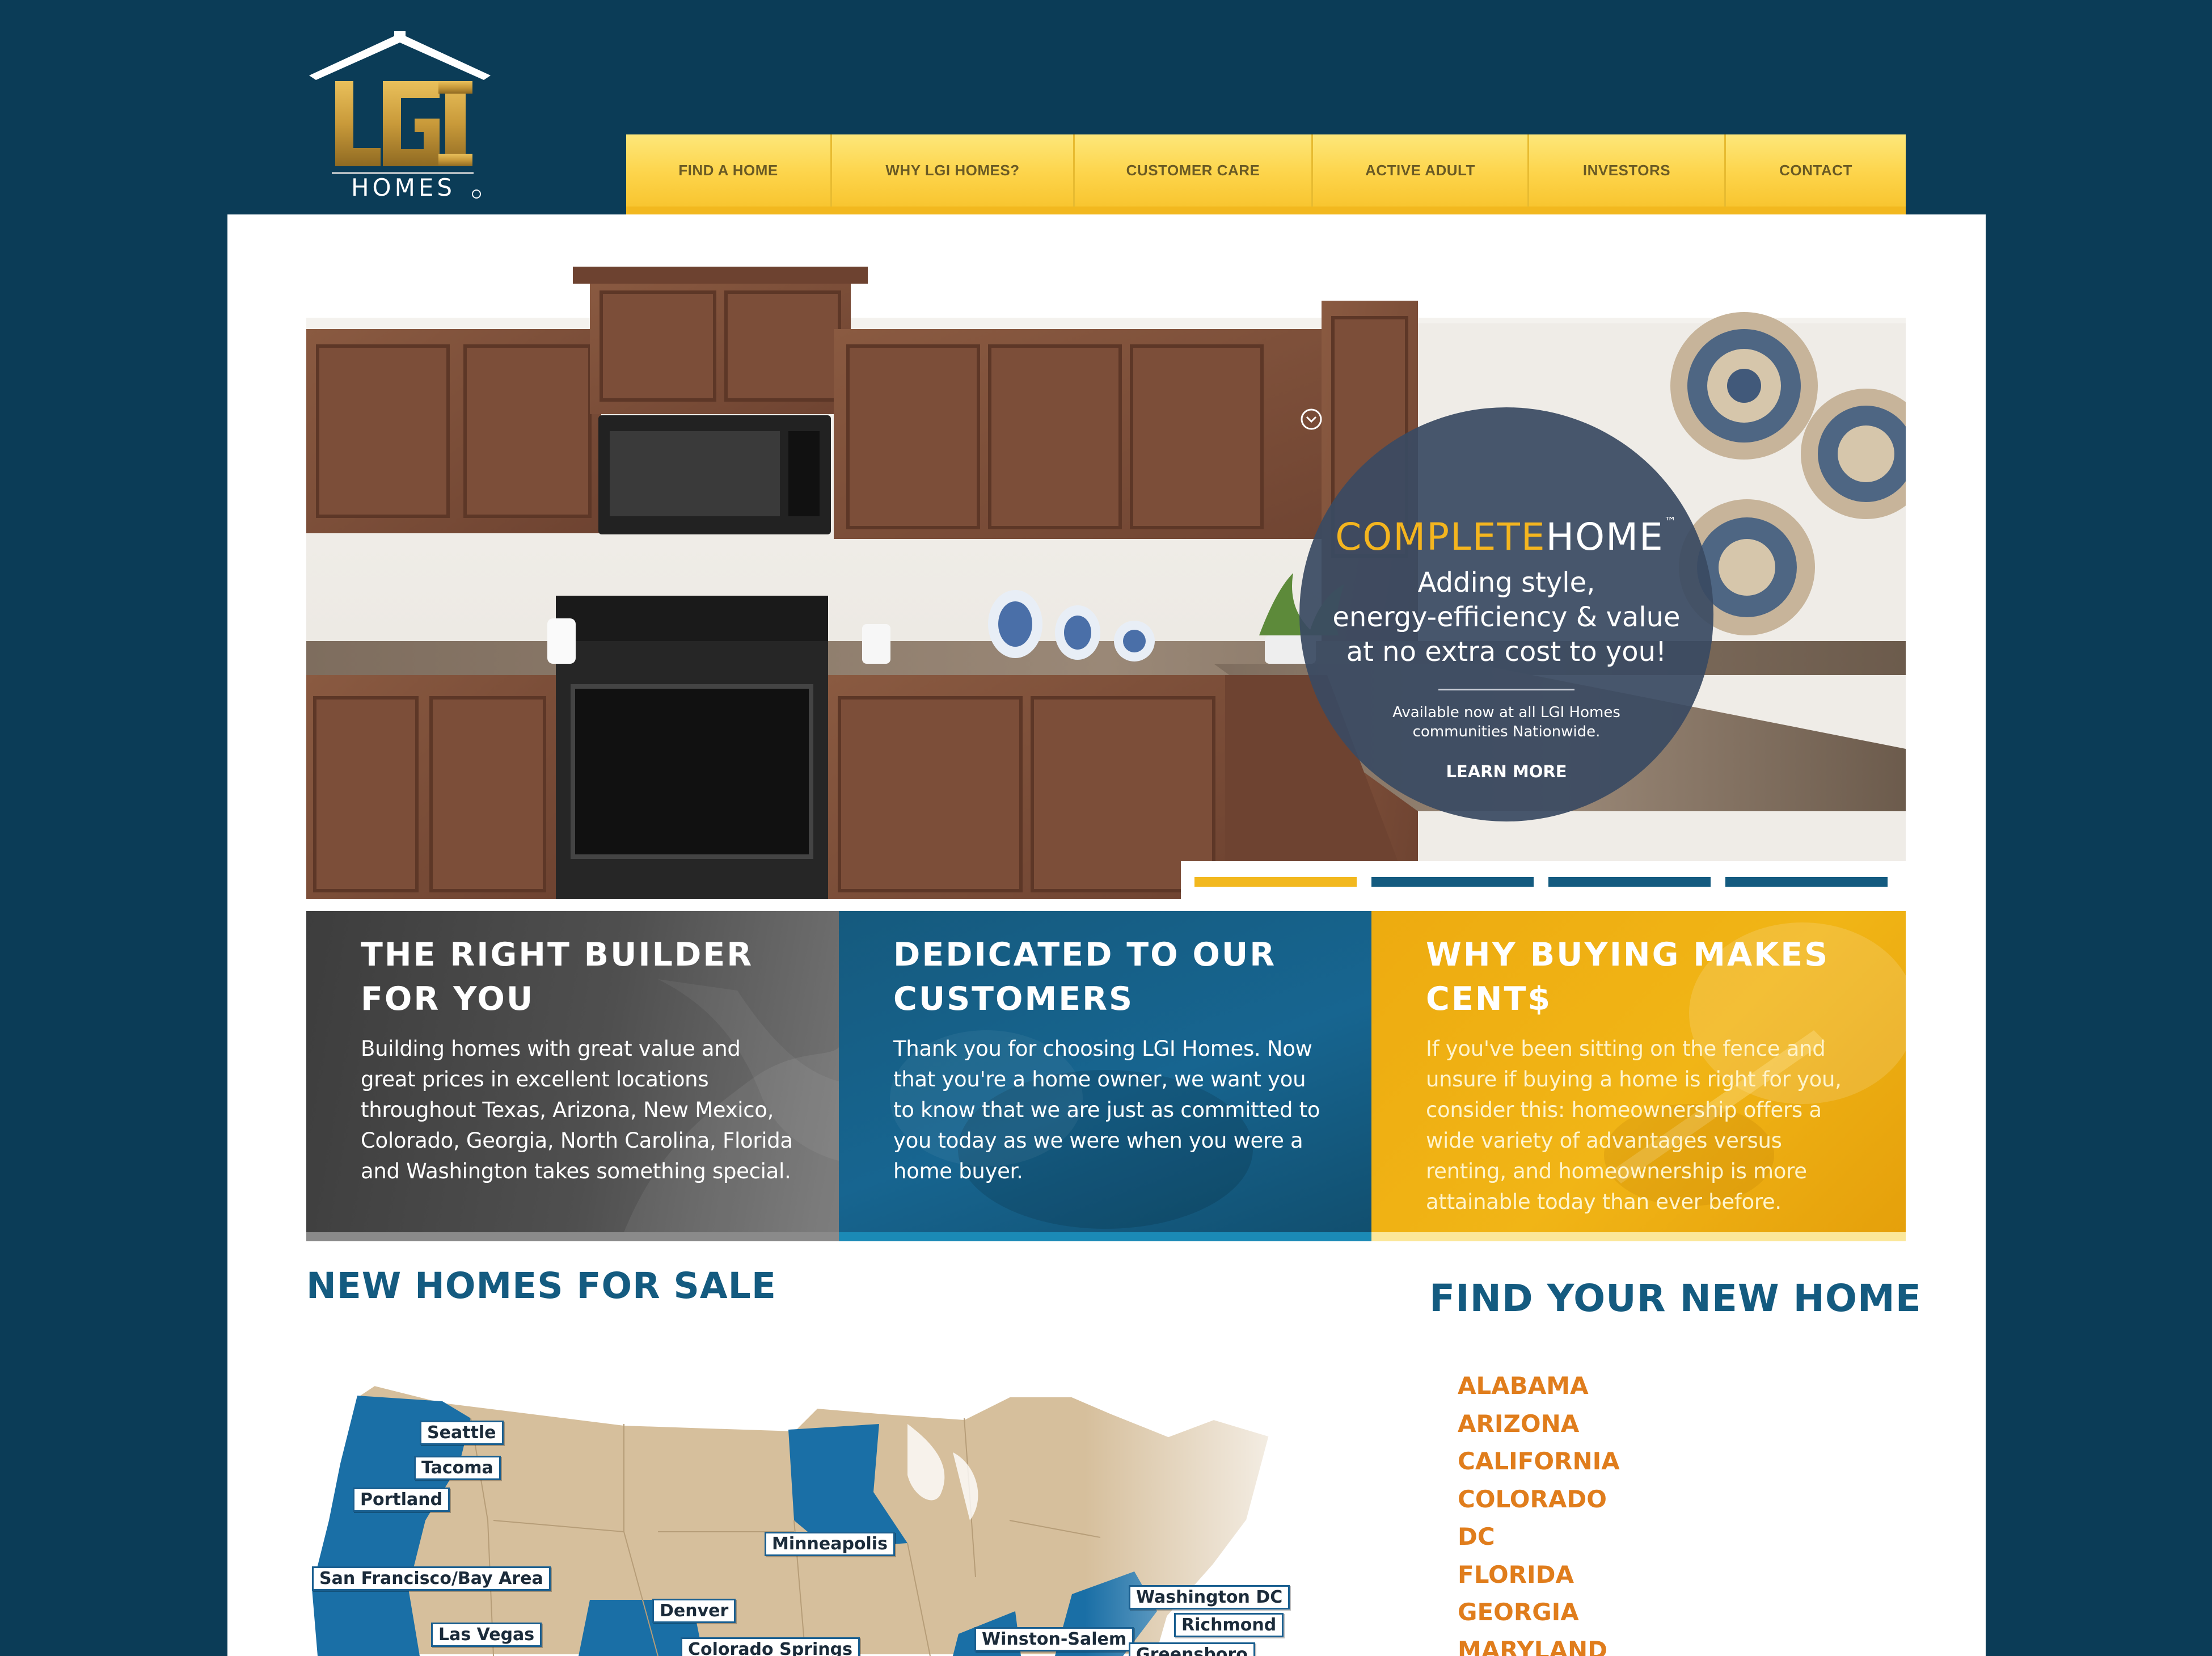 The image size is (2212, 1656). What do you see at coordinates (1539, 1613) in the screenshot?
I see `state-link-georgia: GEORGIA` at bounding box center [1539, 1613].